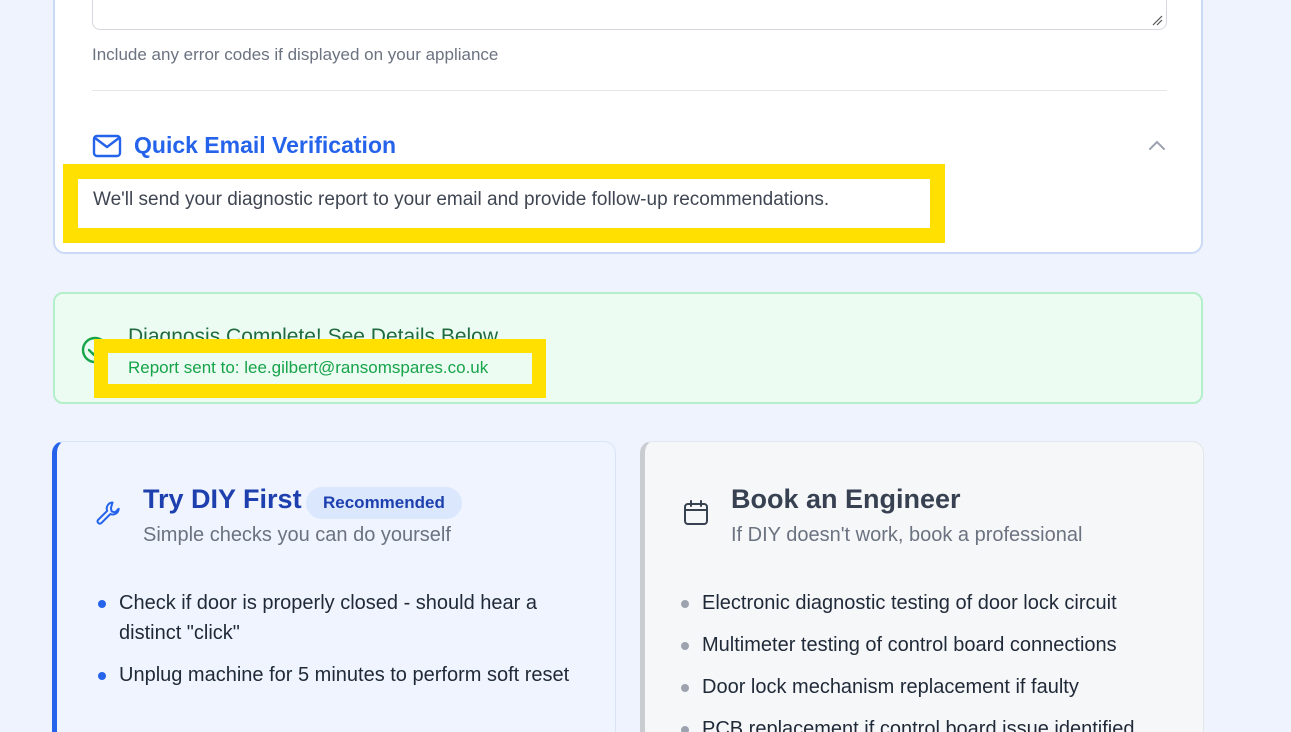 This screenshot has width=1291, height=732. Describe the element at coordinates (629, 15) in the screenshot. I see `issue-description-textarea` at that location.